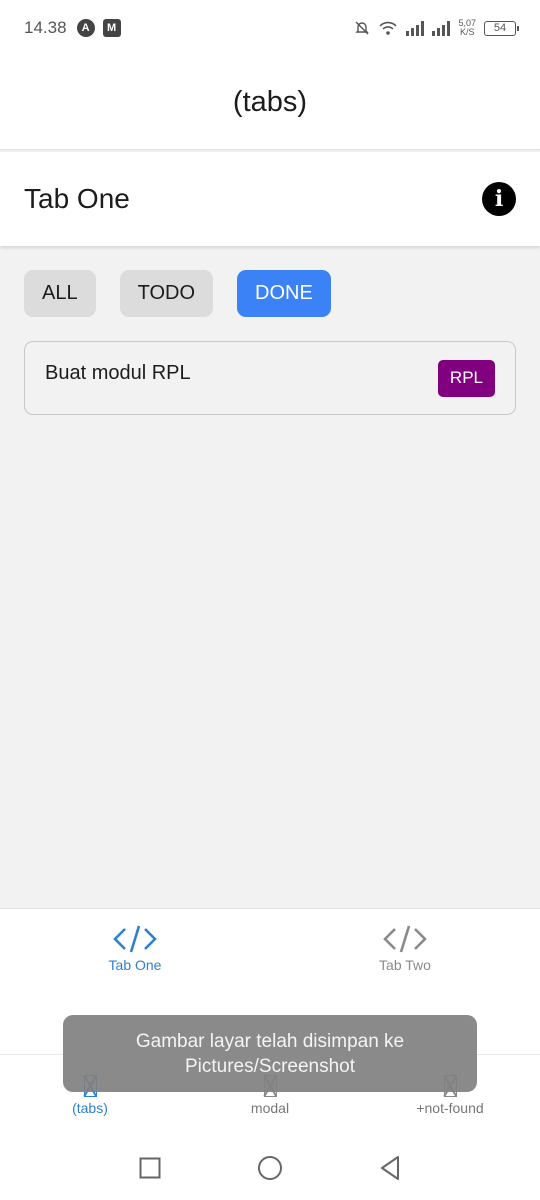  I want to click on net-speed-unit: K/S, so click(467, 32).